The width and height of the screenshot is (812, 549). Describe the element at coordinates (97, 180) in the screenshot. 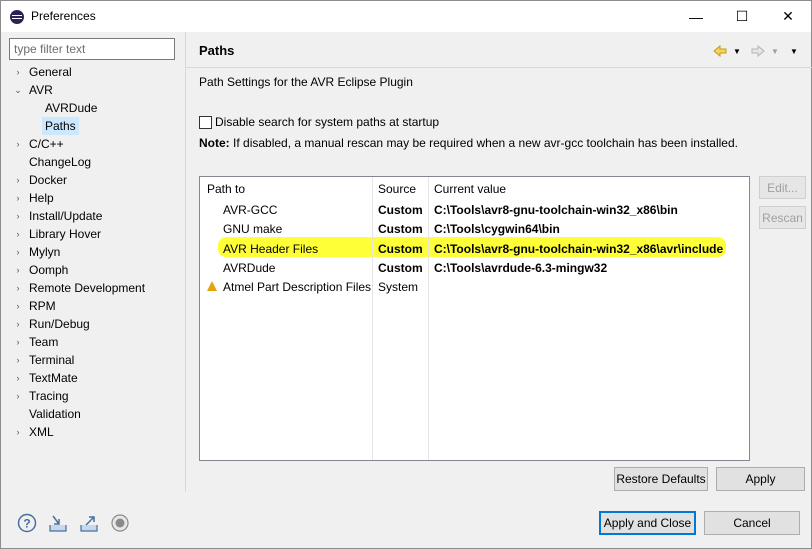

I see `tree-item: › Docker` at that location.